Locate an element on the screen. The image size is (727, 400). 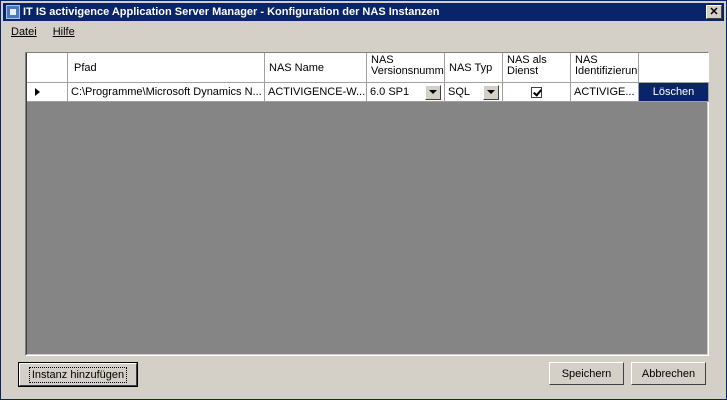
column-header-nas-dienst: NAS als Dienst is located at coordinates (537, 68).